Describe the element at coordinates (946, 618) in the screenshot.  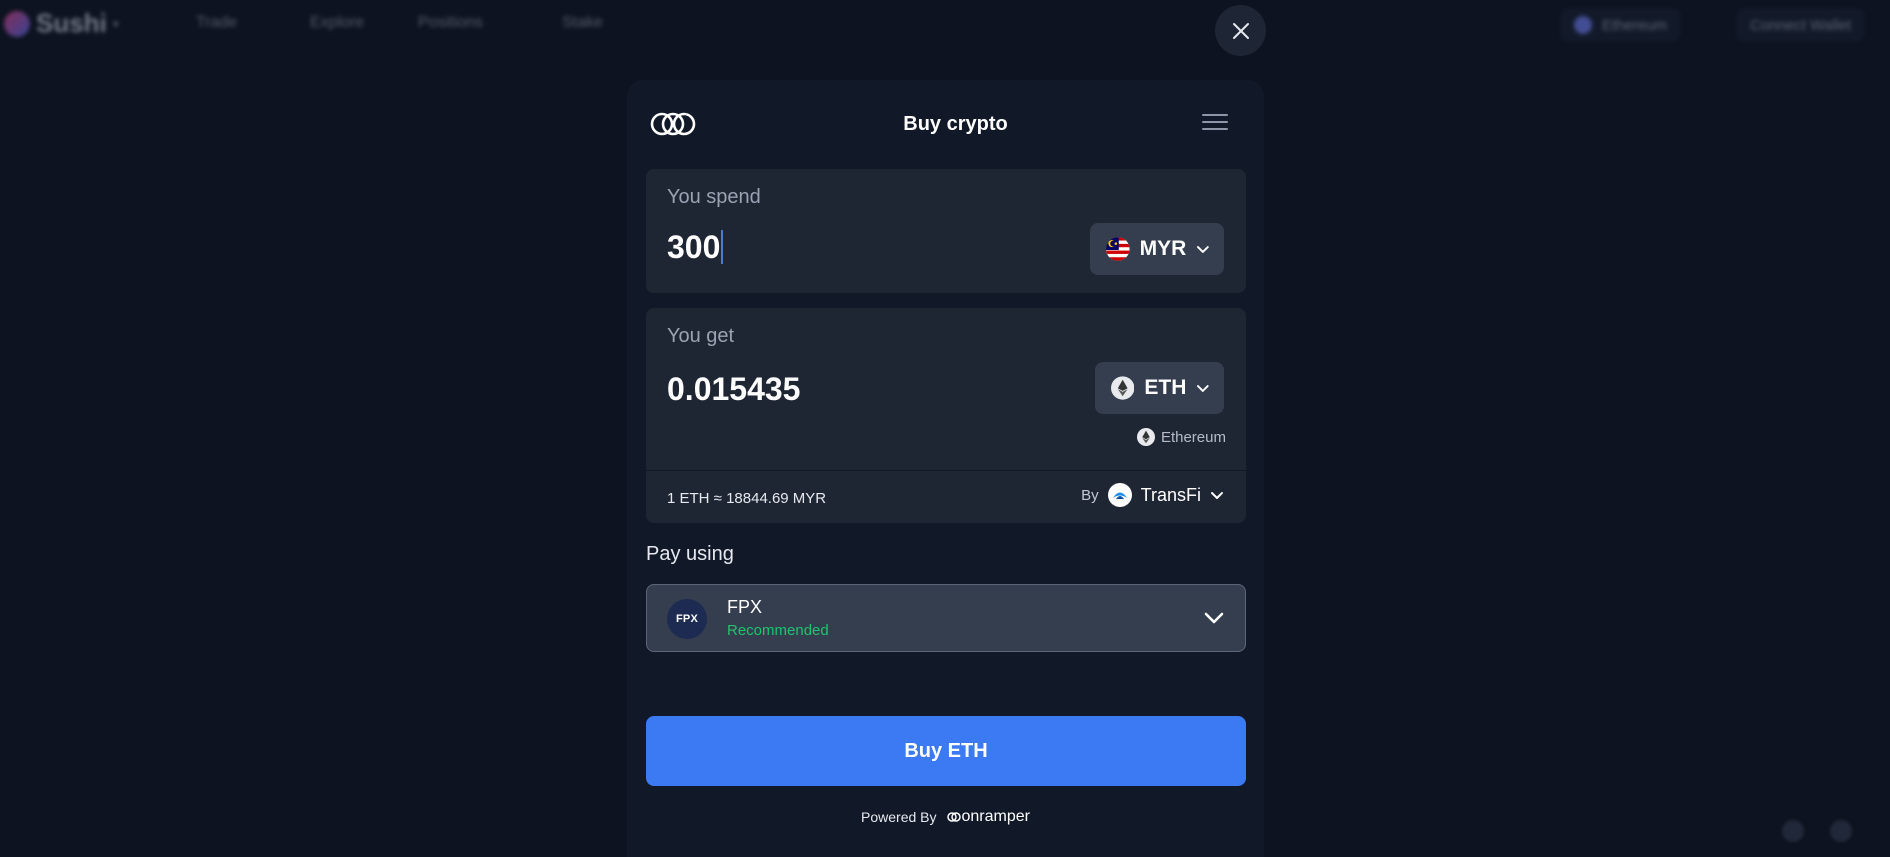
I see `payment-method-selector: FPX FPX Recommended` at that location.